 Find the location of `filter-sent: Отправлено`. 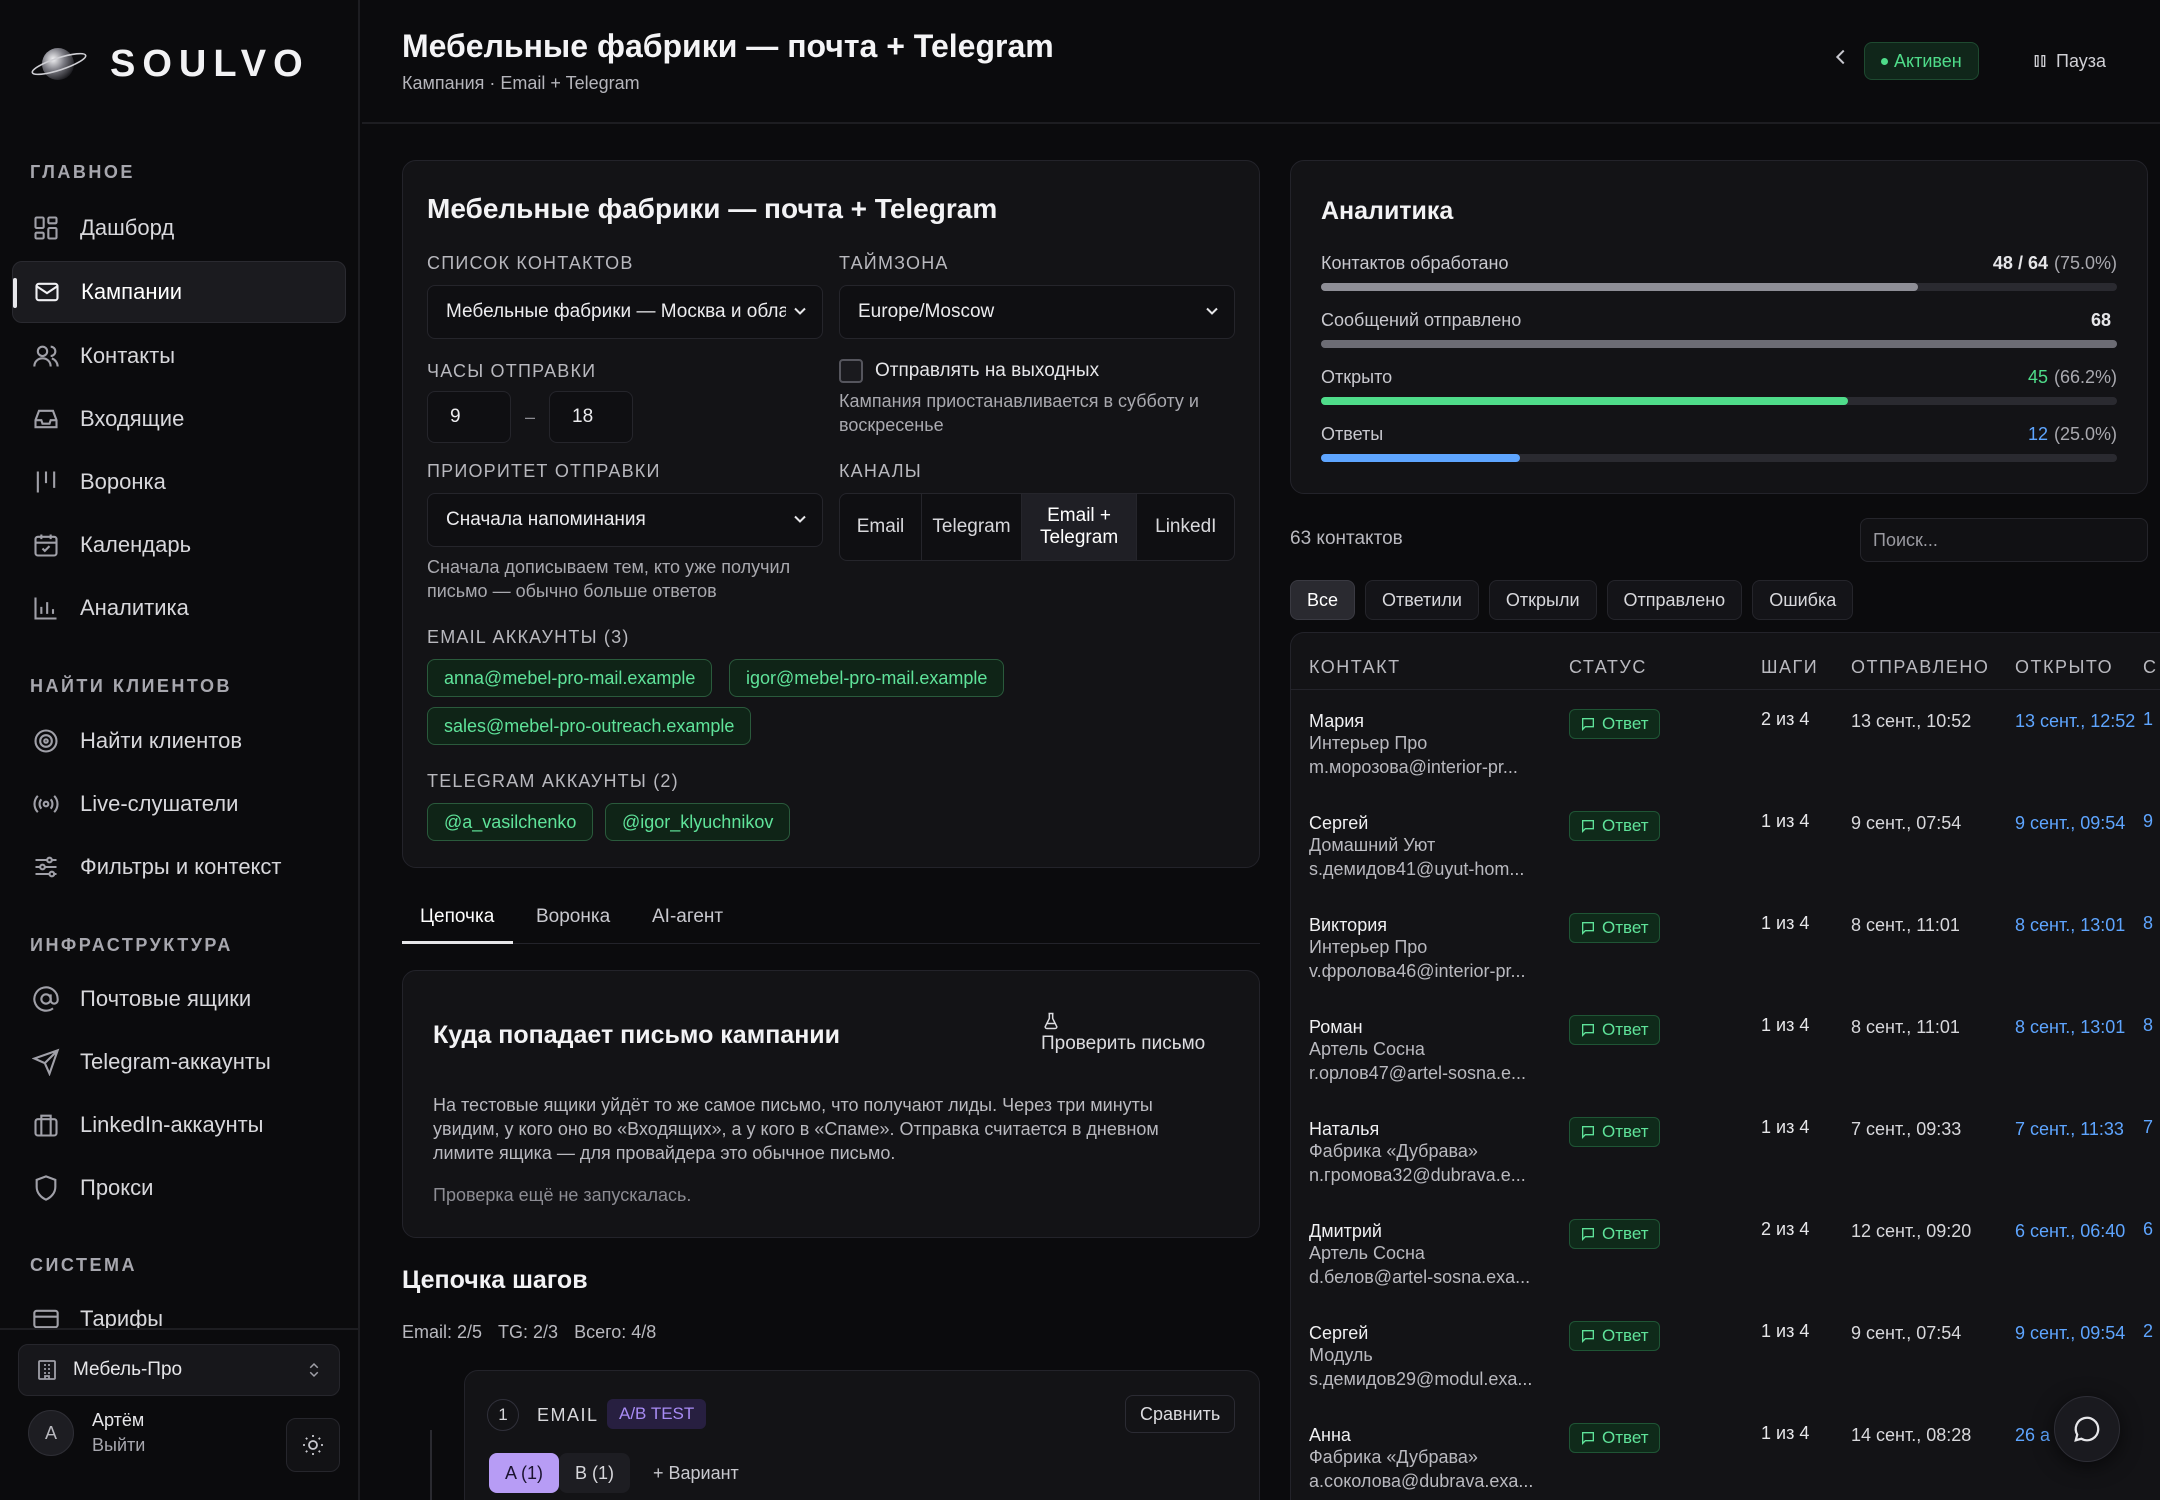

filter-sent: Отправлено is located at coordinates (1674, 600).